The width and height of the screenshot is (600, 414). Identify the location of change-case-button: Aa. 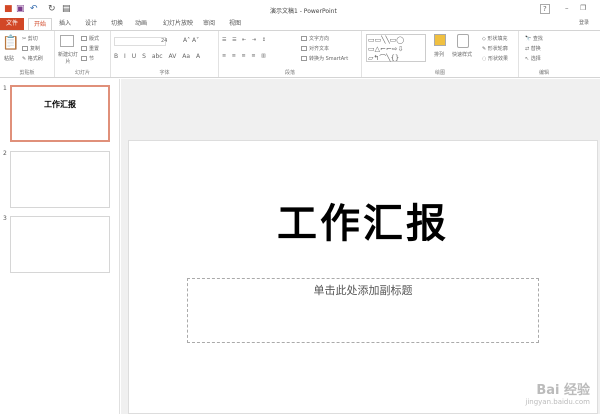
(186, 56).